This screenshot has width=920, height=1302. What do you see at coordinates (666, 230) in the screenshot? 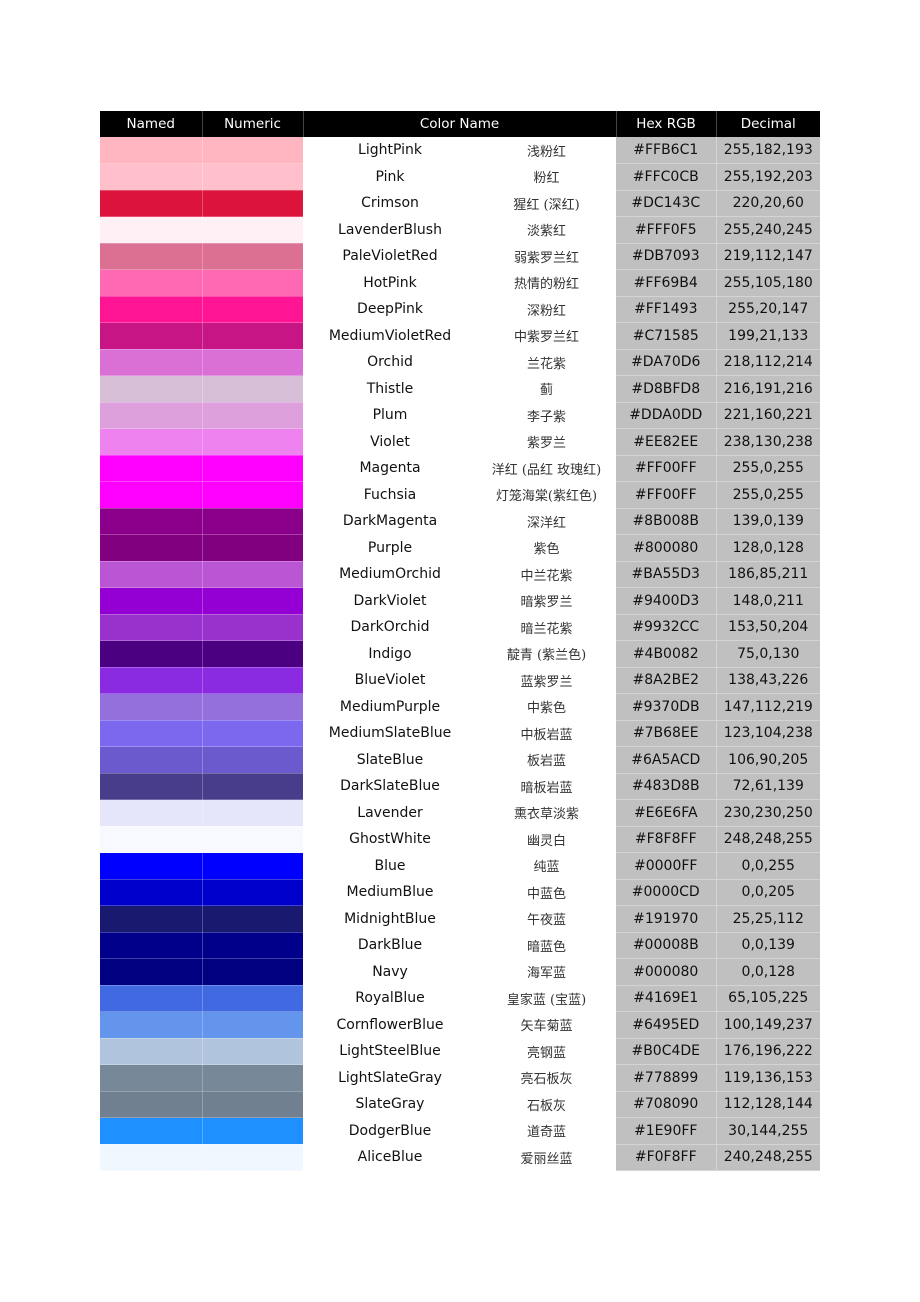
I see `hex-value: #FFF0F5` at bounding box center [666, 230].